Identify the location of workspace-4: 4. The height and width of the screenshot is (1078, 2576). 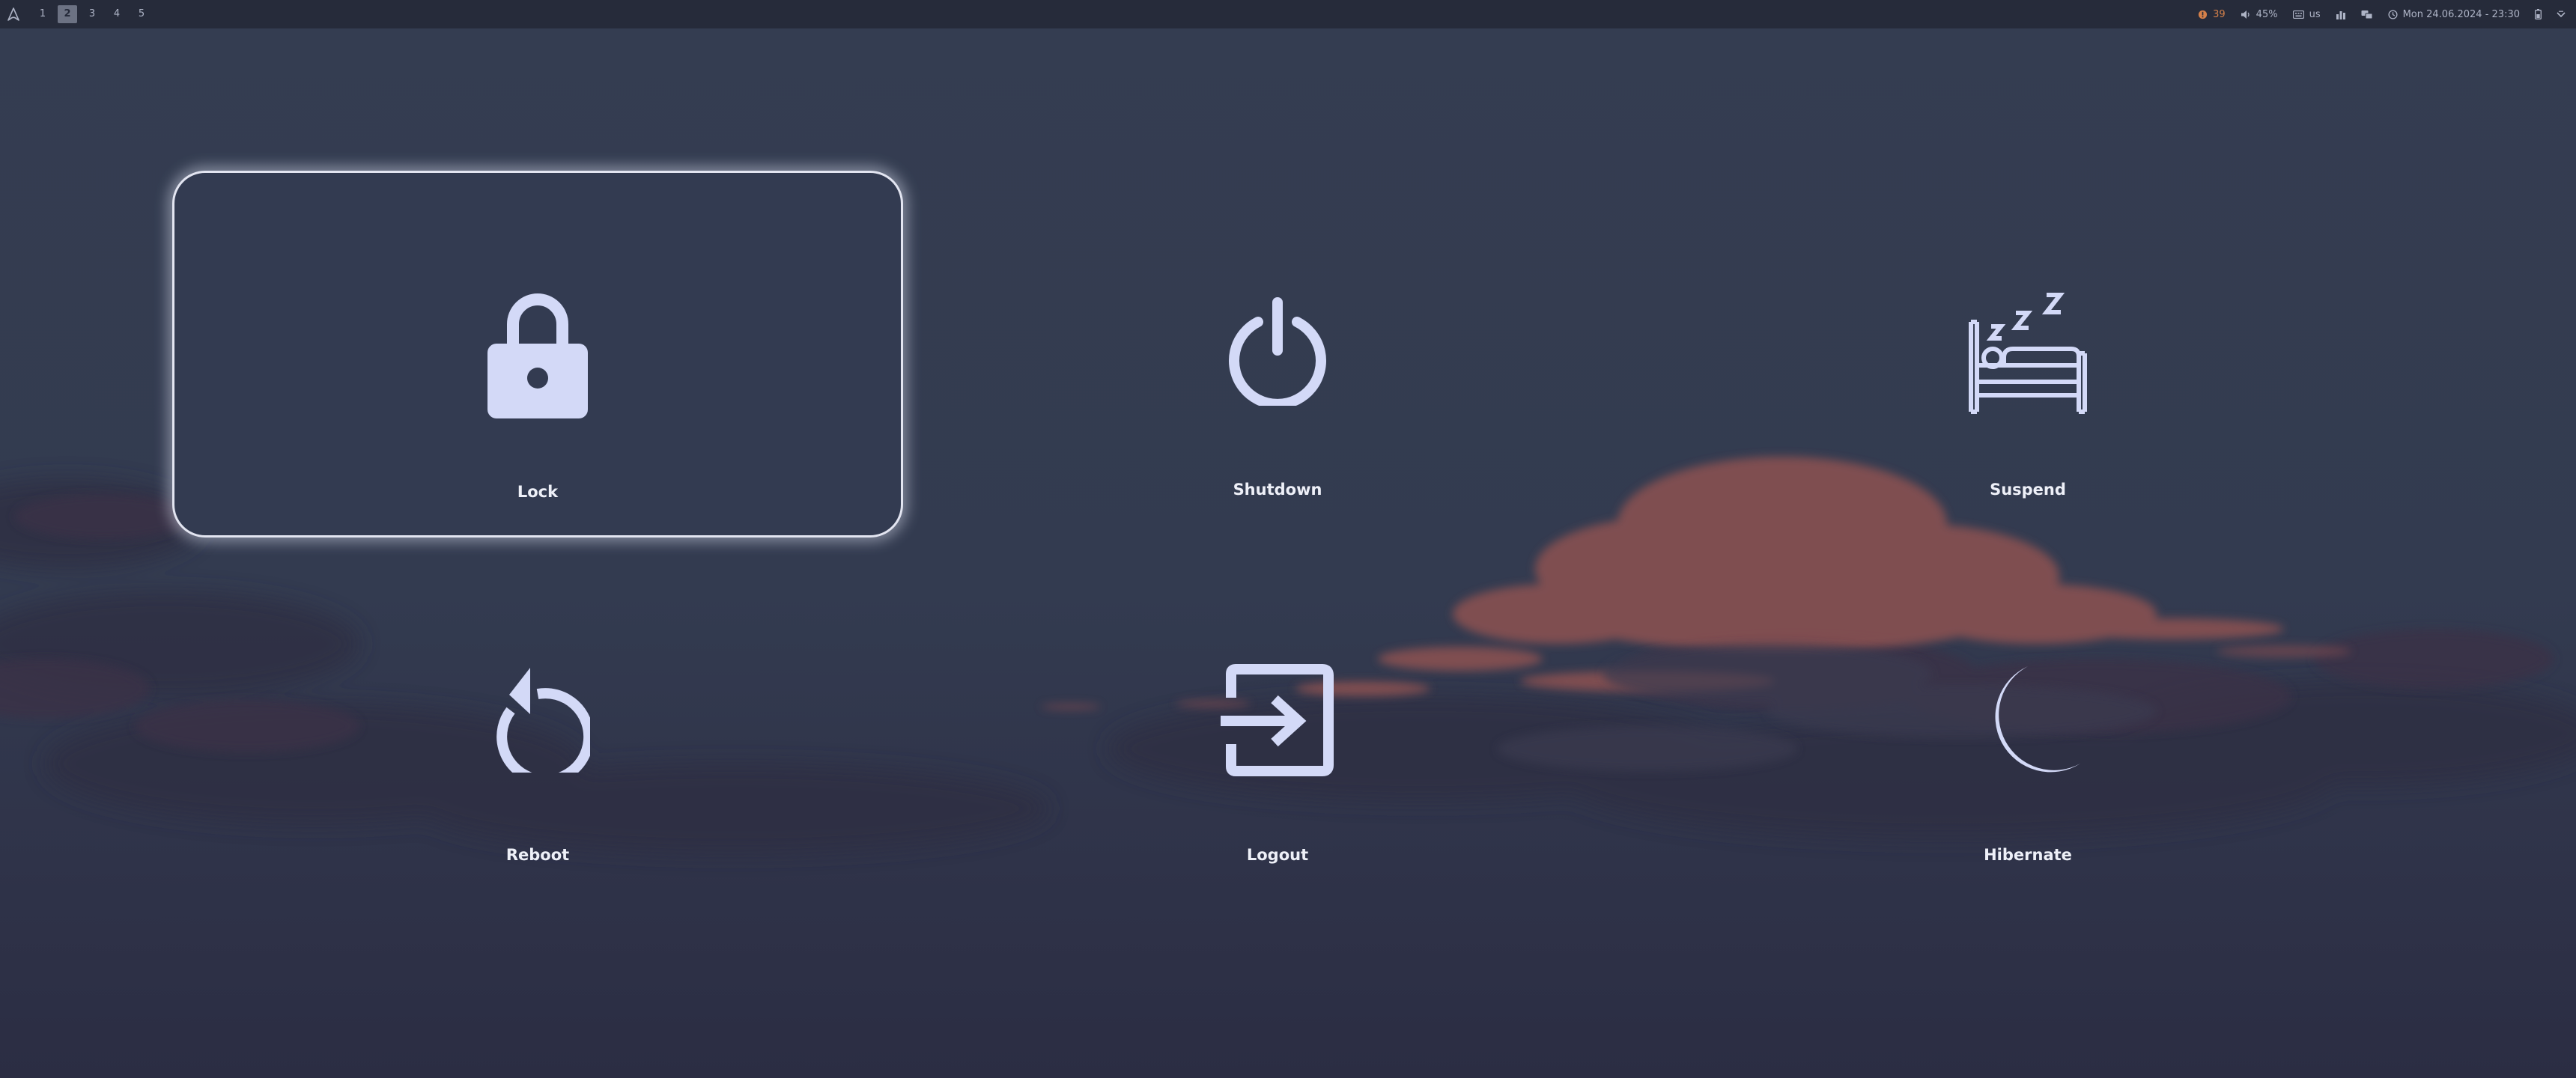
(117, 14).